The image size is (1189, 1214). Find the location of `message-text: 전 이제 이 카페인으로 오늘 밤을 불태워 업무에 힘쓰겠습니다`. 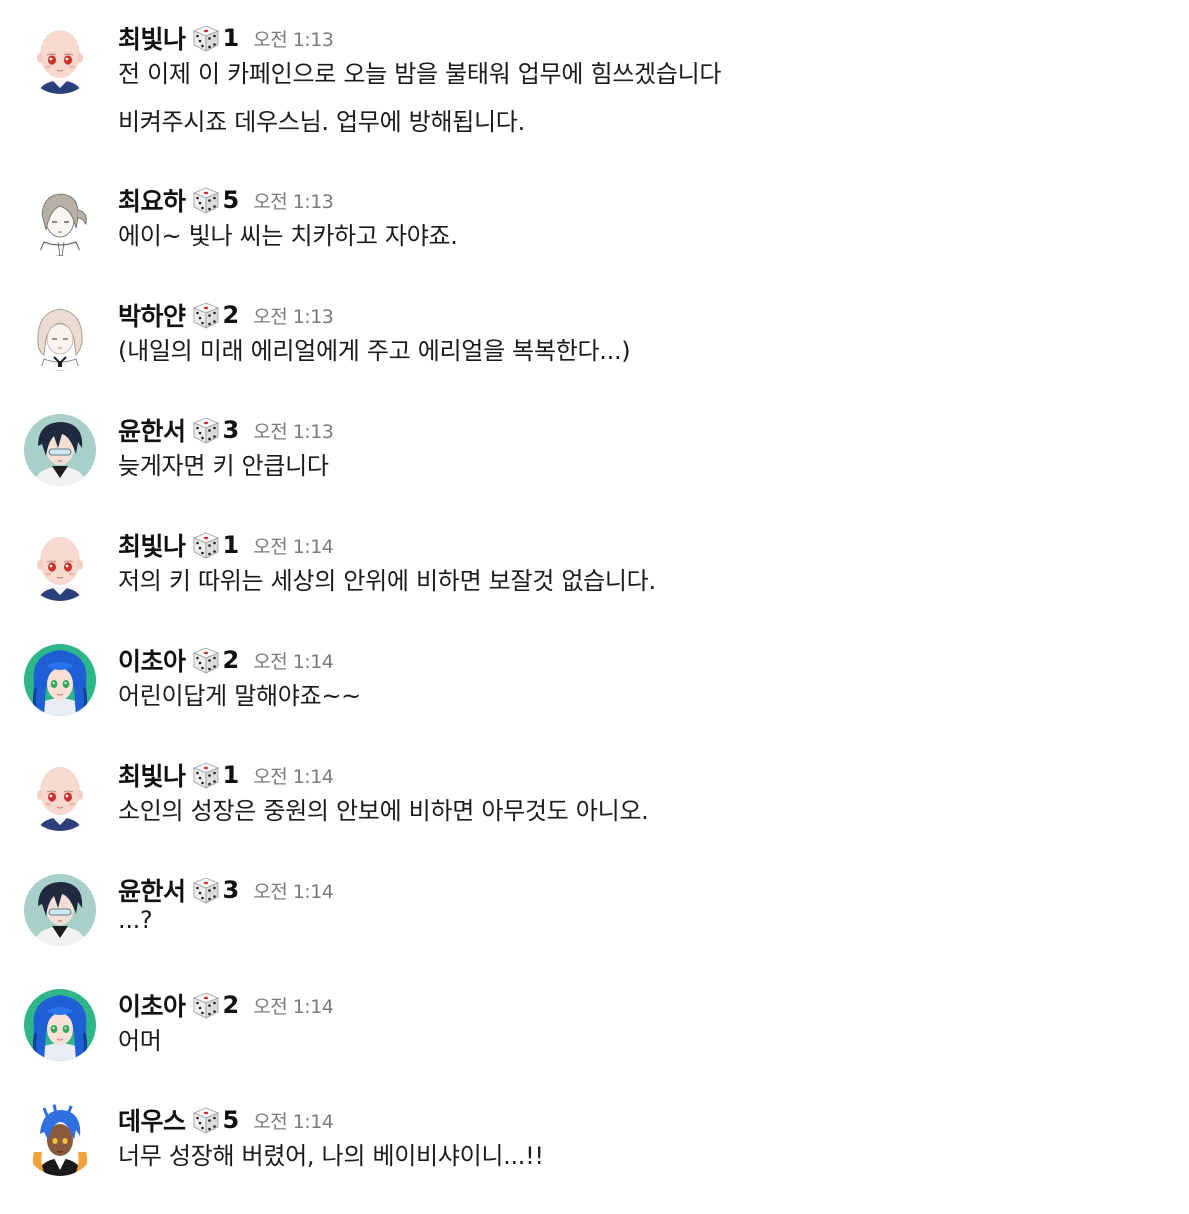

message-text: 전 이제 이 카페인으로 오늘 밤을 불태워 업무에 힘쓰겠습니다 is located at coordinates (420, 74).